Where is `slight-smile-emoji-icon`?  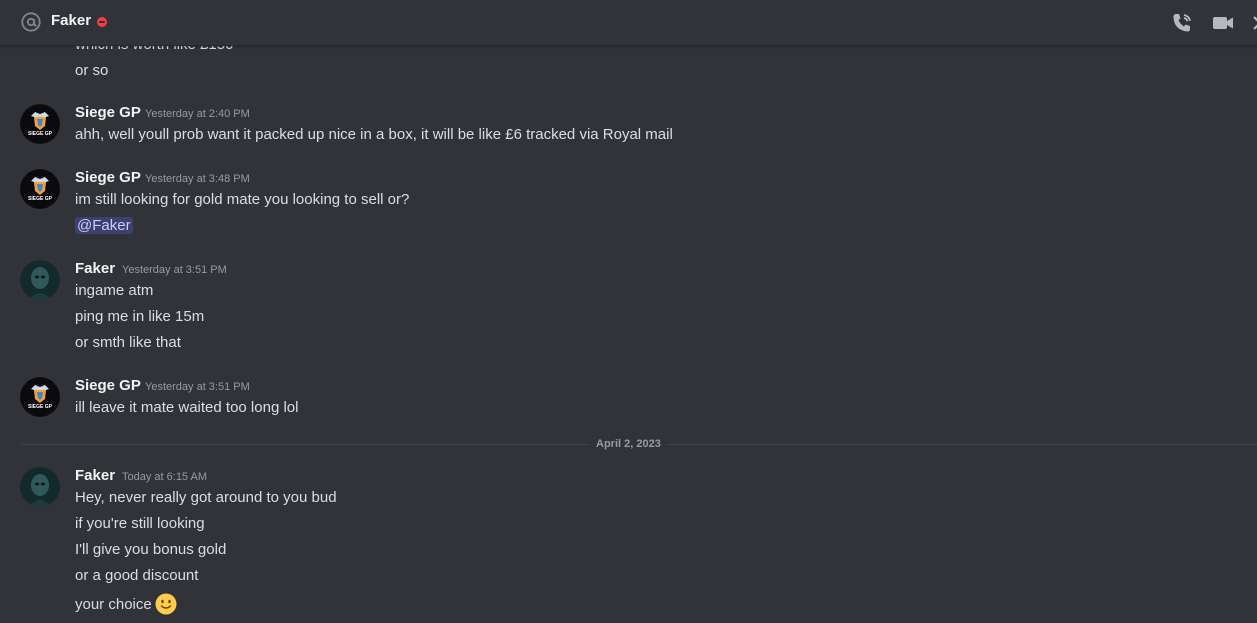
slight-smile-emoji-icon is located at coordinates (166, 604).